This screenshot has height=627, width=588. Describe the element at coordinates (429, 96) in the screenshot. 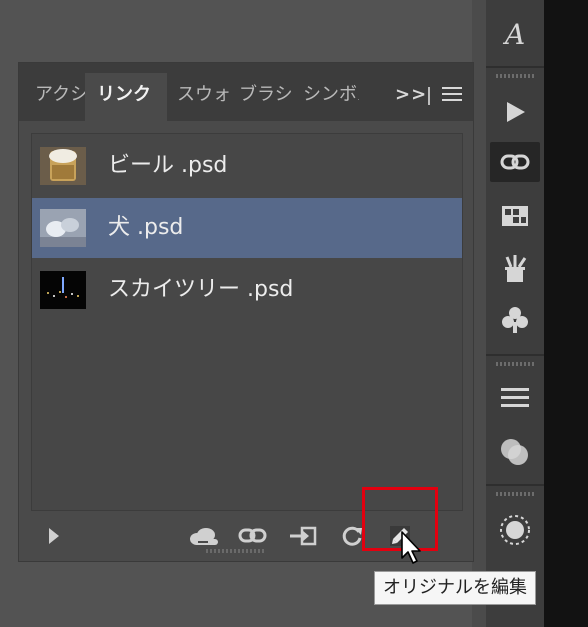

I see `tab-separator` at that location.